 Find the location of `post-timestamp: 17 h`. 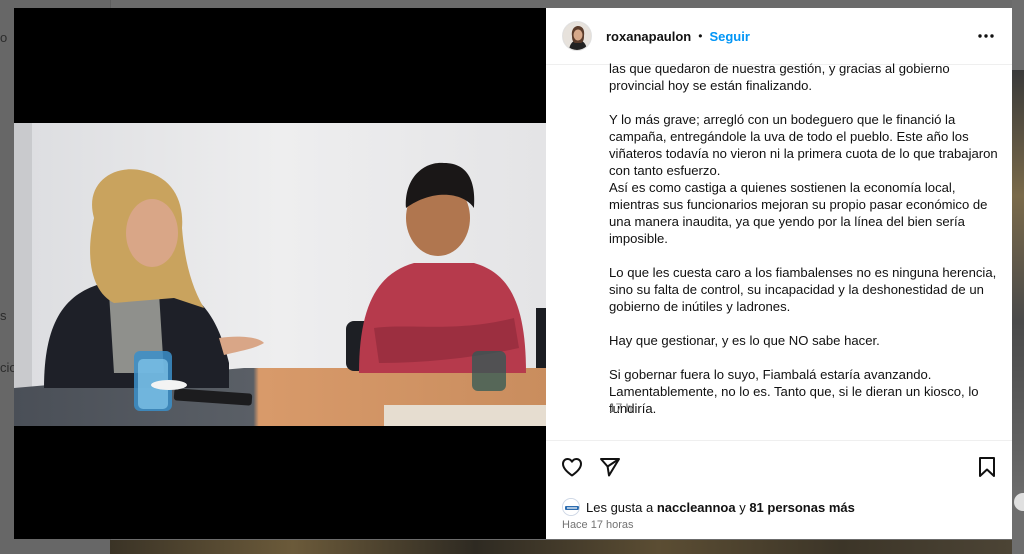

post-timestamp: 17 h is located at coordinates (621, 408).